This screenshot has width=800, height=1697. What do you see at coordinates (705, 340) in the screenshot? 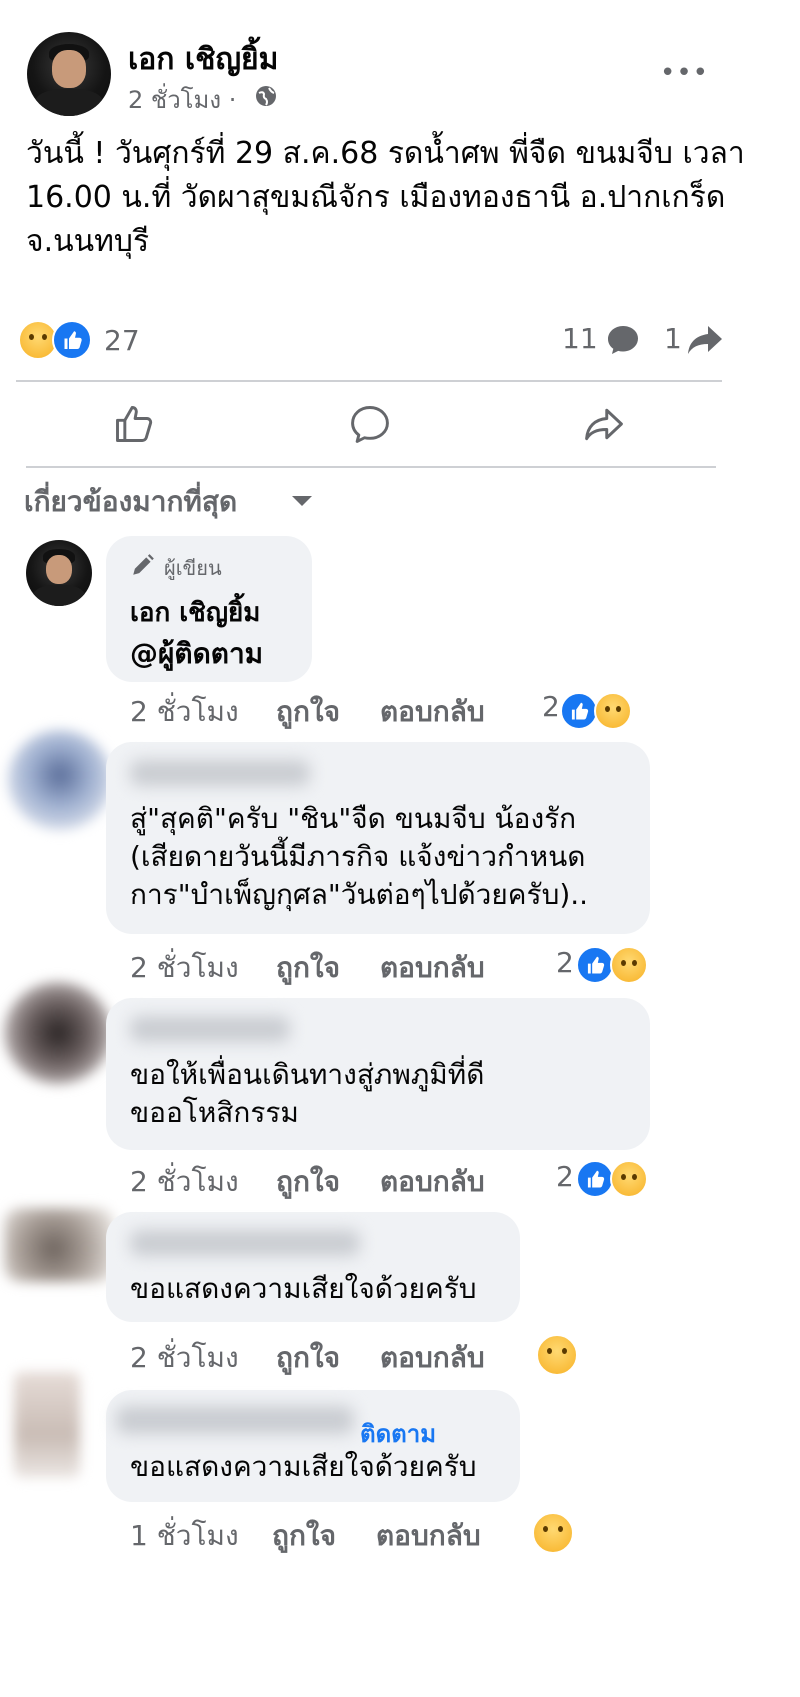
I see `share-icon` at bounding box center [705, 340].